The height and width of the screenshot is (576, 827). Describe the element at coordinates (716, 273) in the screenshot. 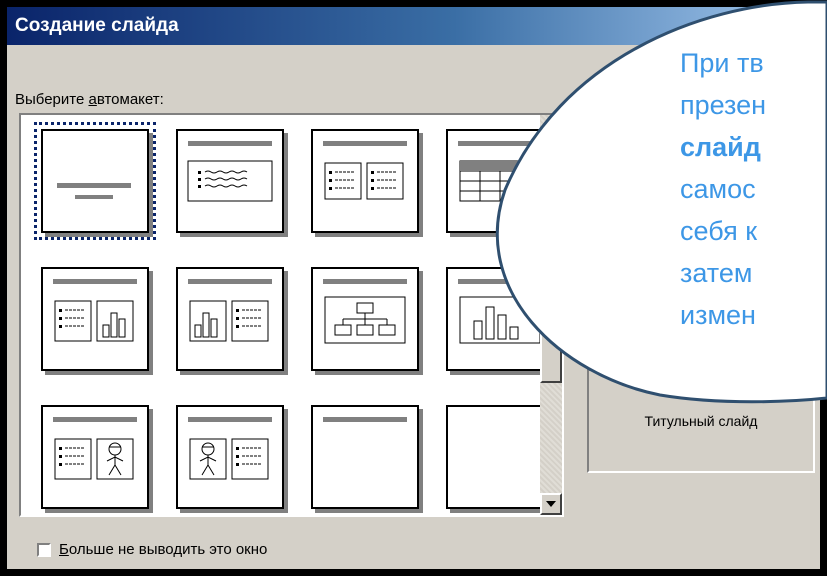

I see `callout-line: затем` at that location.